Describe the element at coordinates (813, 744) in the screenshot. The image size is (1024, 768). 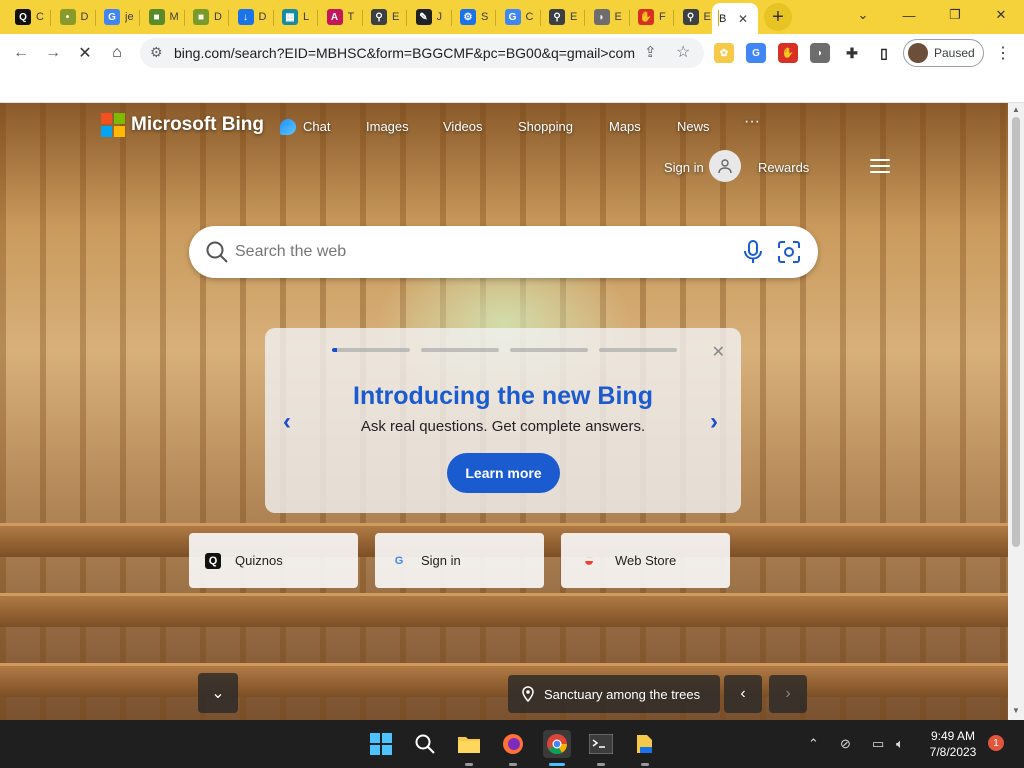
I see `show-hidden-icons-icon: ⌃` at that location.